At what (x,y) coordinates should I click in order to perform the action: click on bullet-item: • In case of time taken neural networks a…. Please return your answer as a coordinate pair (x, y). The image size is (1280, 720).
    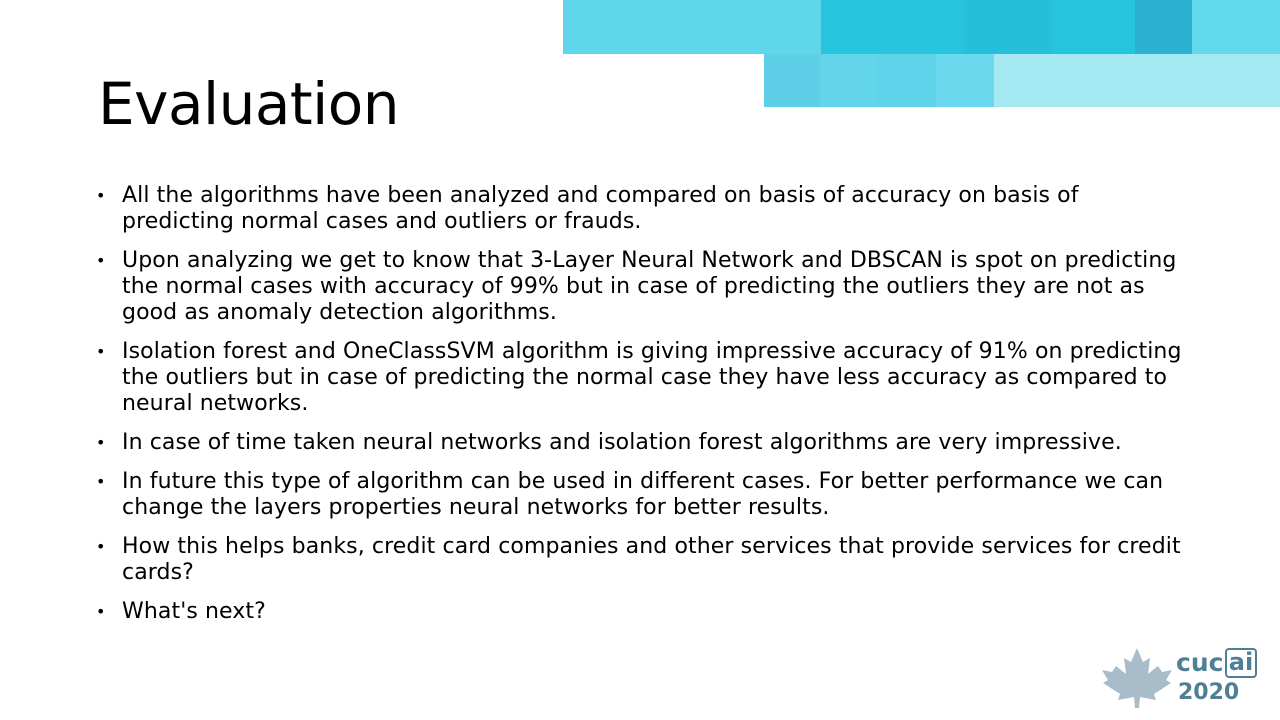
    Looking at the image, I should click on (641, 443).